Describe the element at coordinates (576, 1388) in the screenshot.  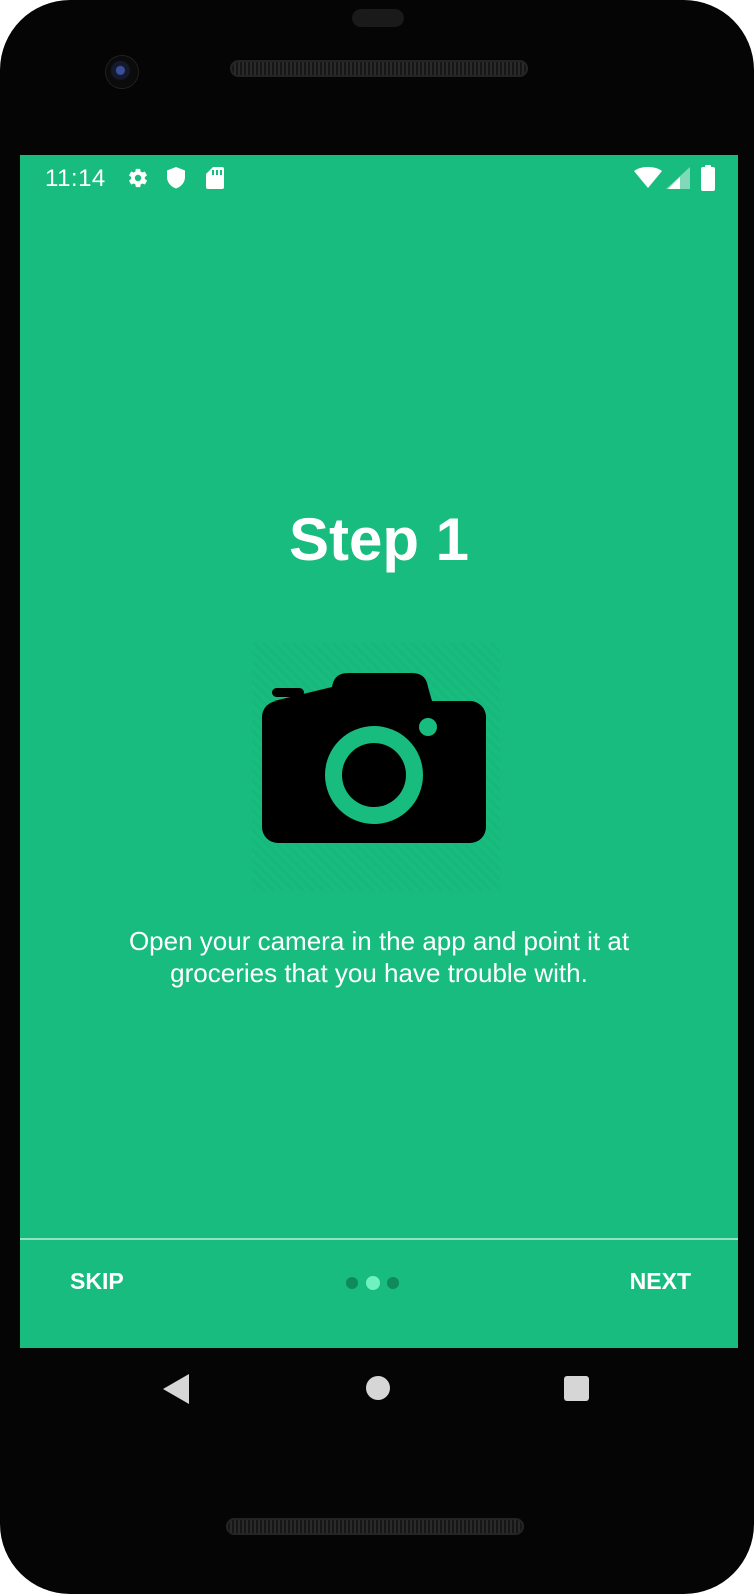
I see `recent-apps-icon` at that location.